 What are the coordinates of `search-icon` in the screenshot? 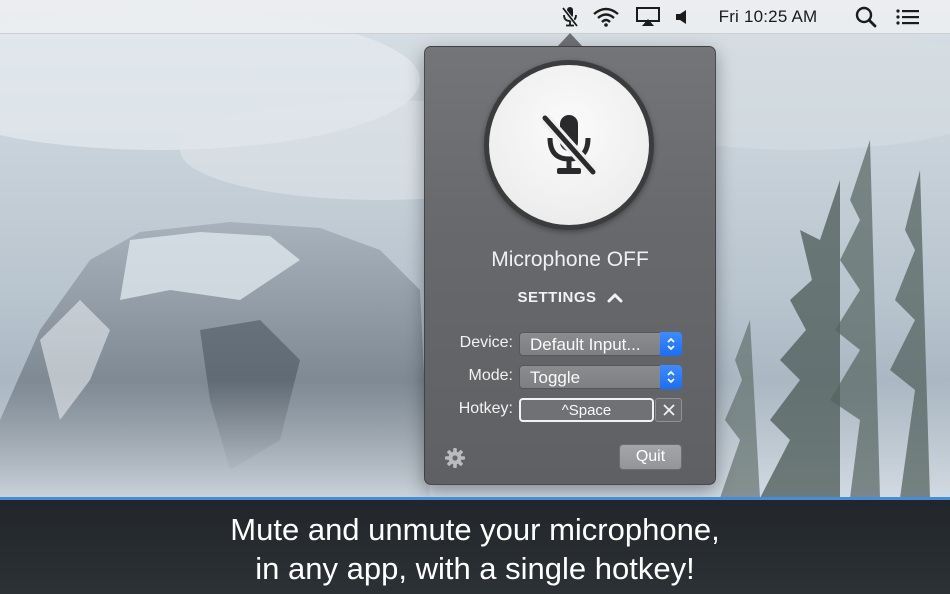 It's located at (866, 16).